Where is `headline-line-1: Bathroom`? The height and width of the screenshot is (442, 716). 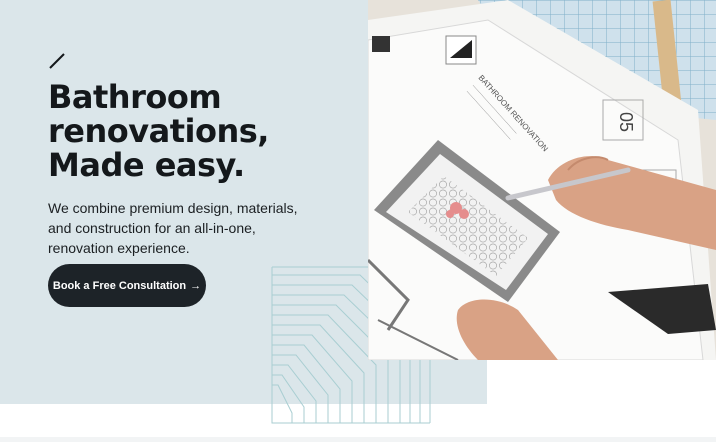
headline-line-1: Bathroom is located at coordinates (135, 97).